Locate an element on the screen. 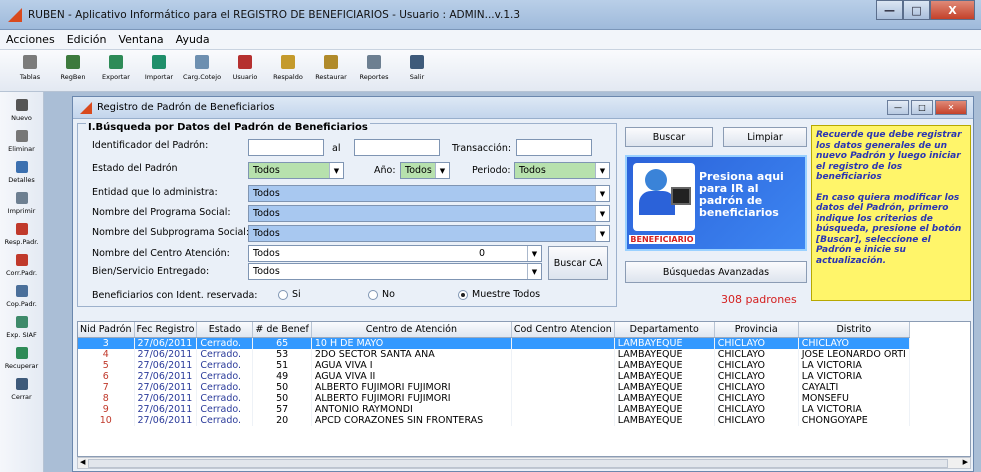 The width and height of the screenshot is (981, 472). toolbar-label: Carg.Cotejo is located at coordinates (202, 77).